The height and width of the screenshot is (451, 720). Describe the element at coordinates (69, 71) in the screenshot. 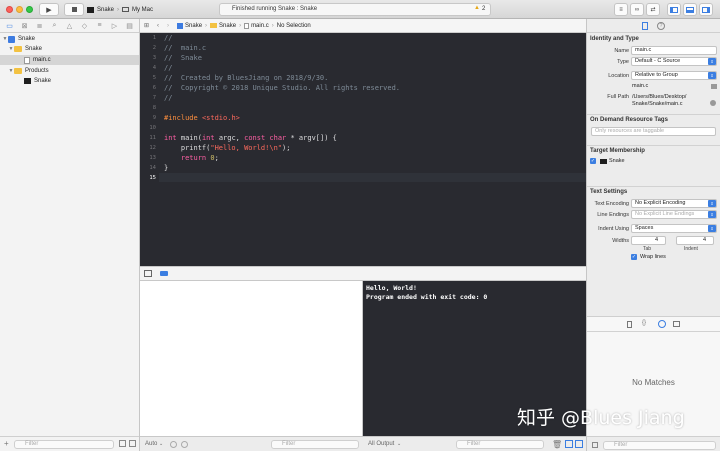

I see `tree-row-products: ▼ Products` at that location.